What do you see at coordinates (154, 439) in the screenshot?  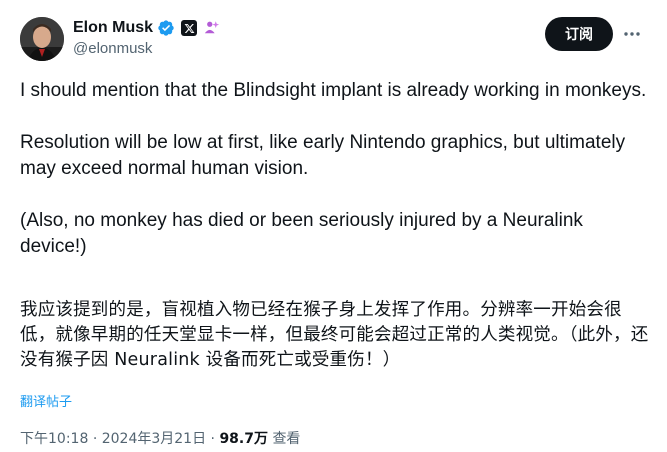 I see `tweet-date: 2024年3月21日` at bounding box center [154, 439].